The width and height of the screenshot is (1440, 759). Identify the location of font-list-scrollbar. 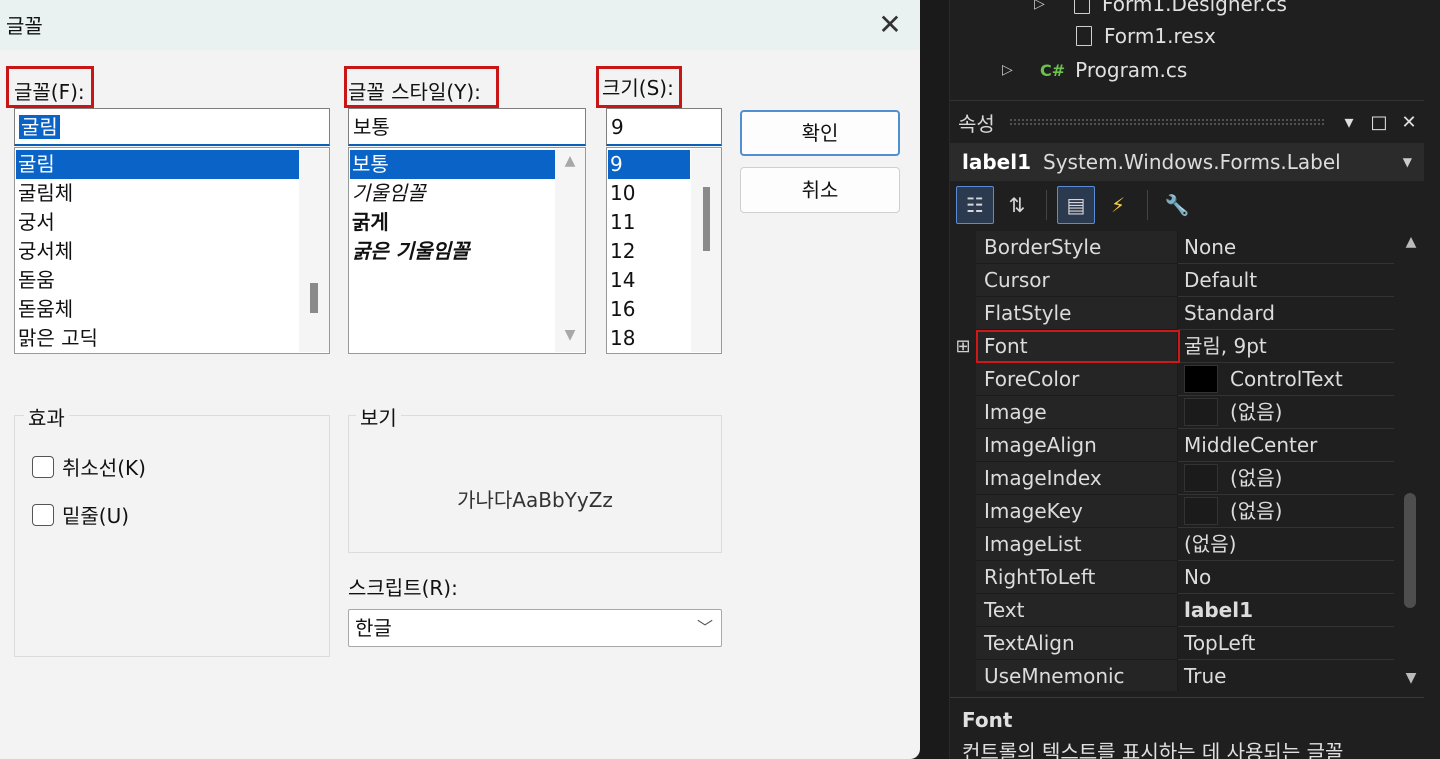
(314, 250).